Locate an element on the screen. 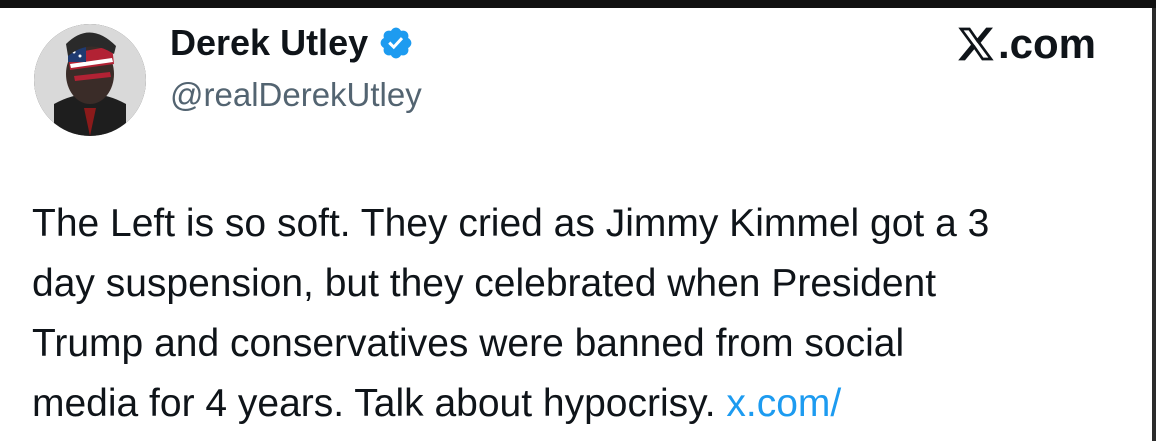 Image resolution: width=1170 pixels, height=441 pixels. x-brand: .com is located at coordinates (1026, 44).